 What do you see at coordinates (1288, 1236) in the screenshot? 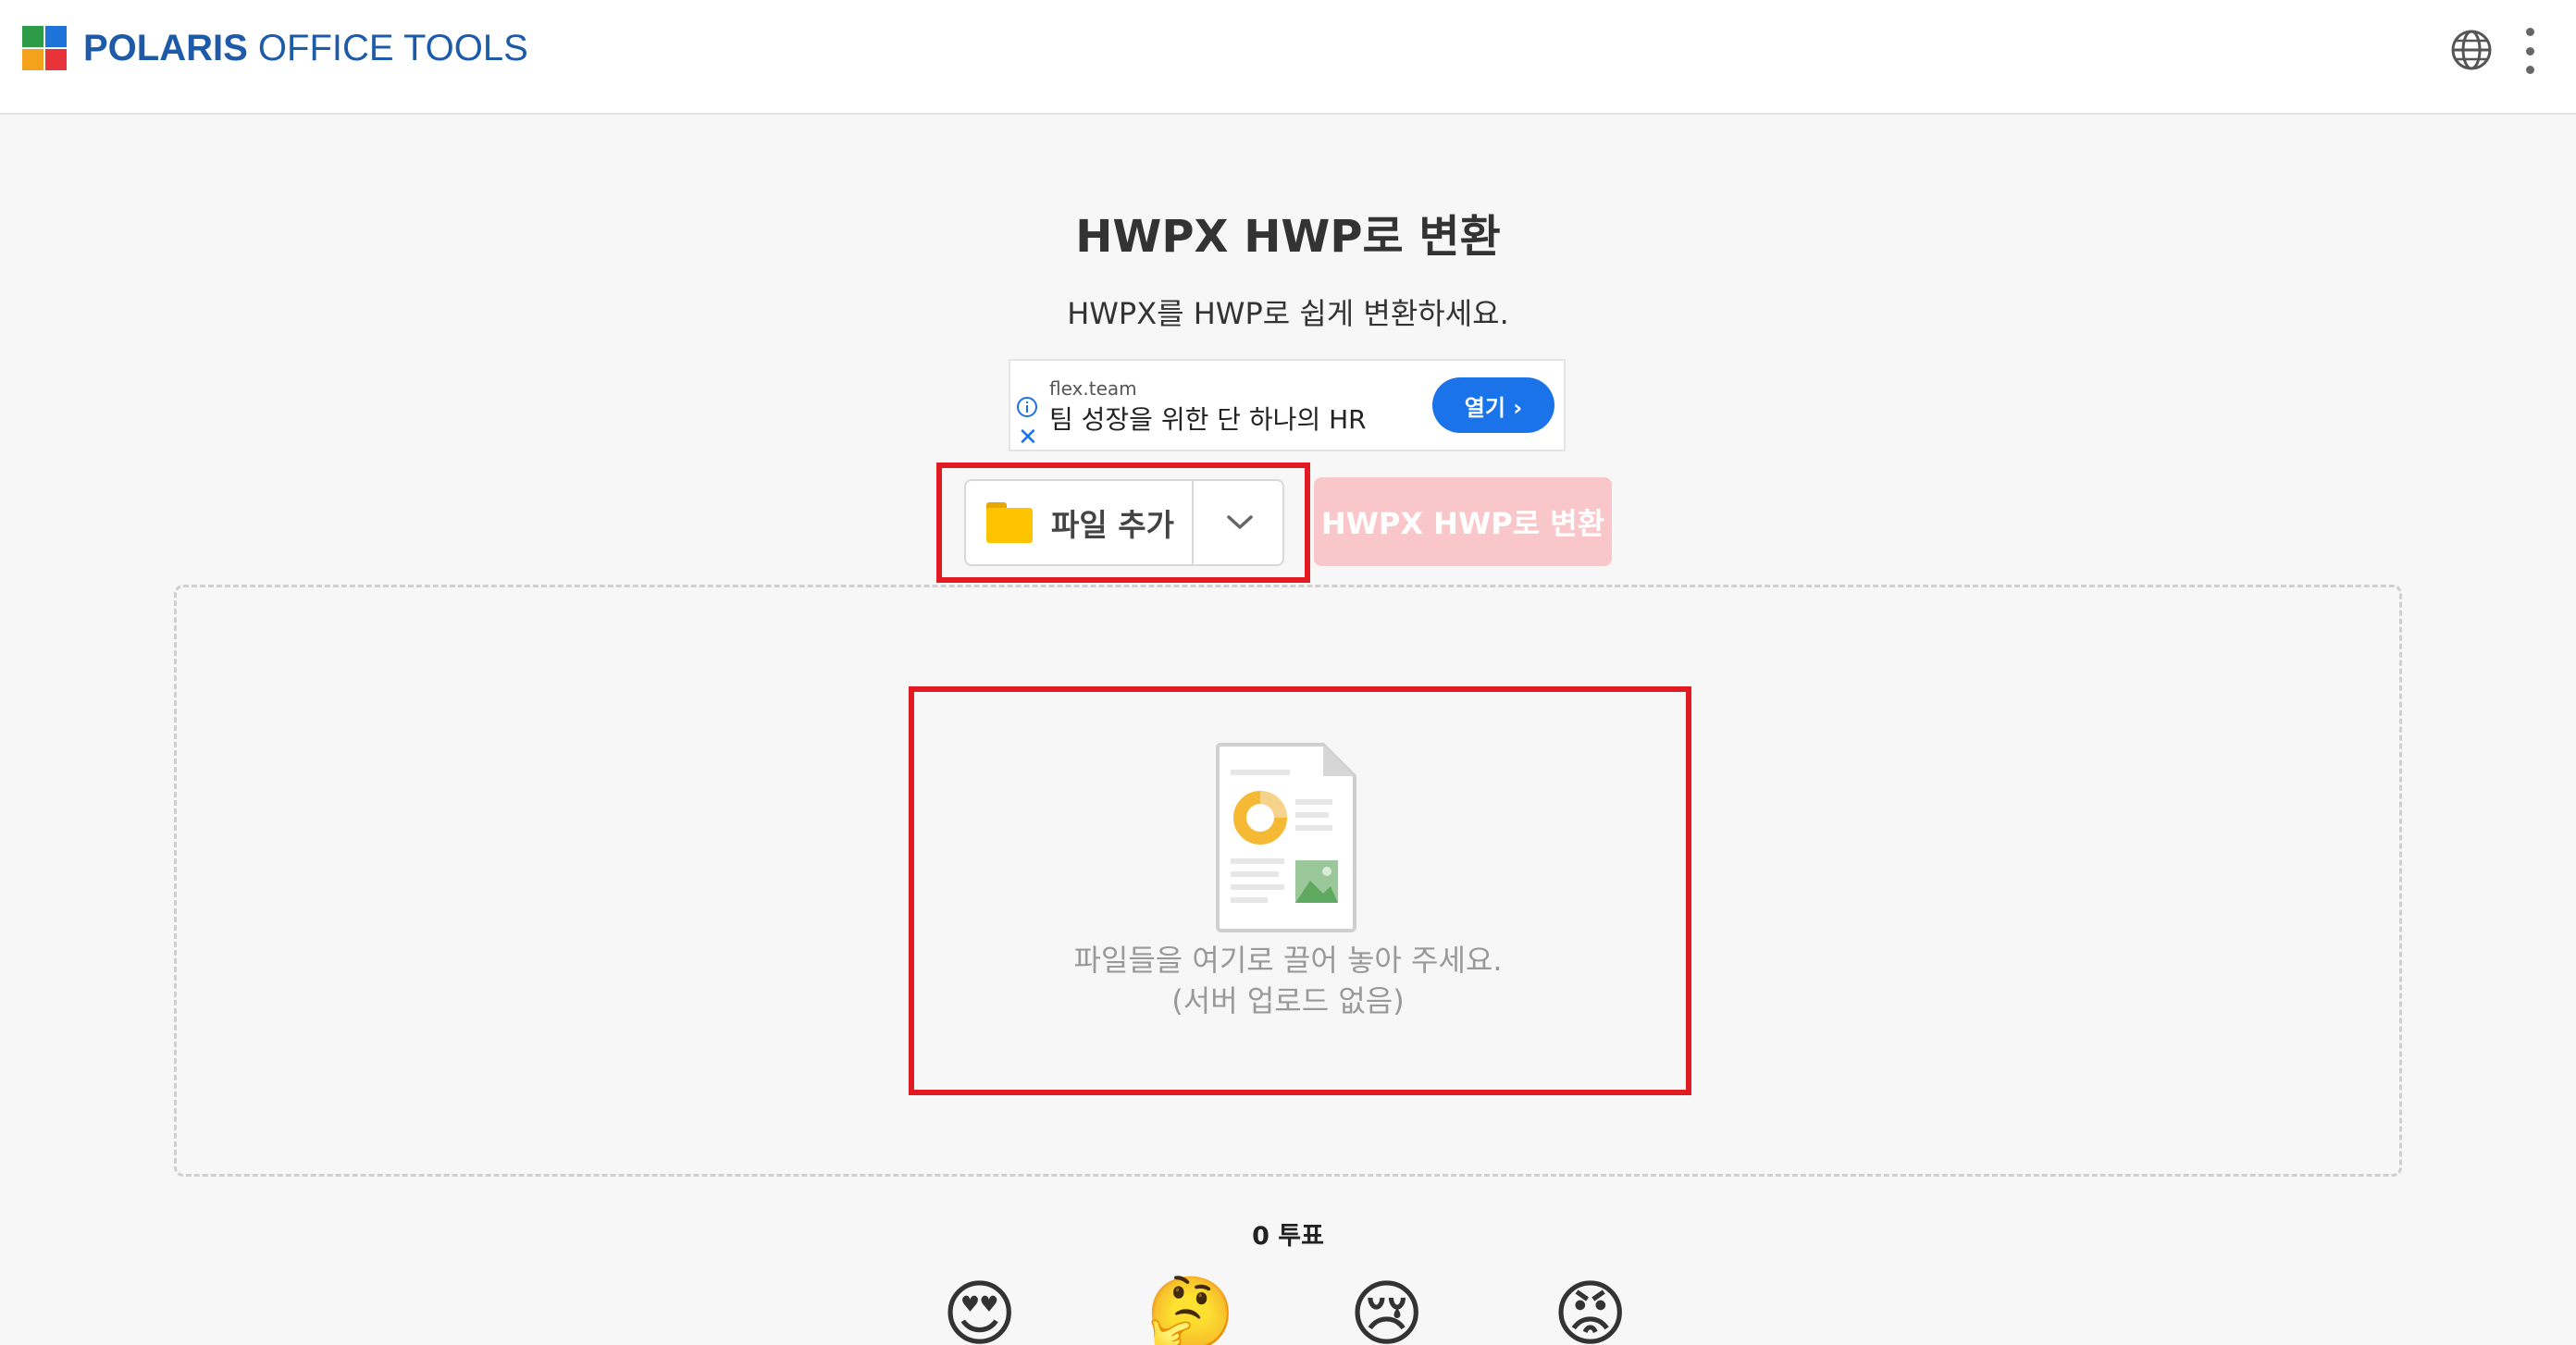
I see `vote-count: 0 투표` at bounding box center [1288, 1236].